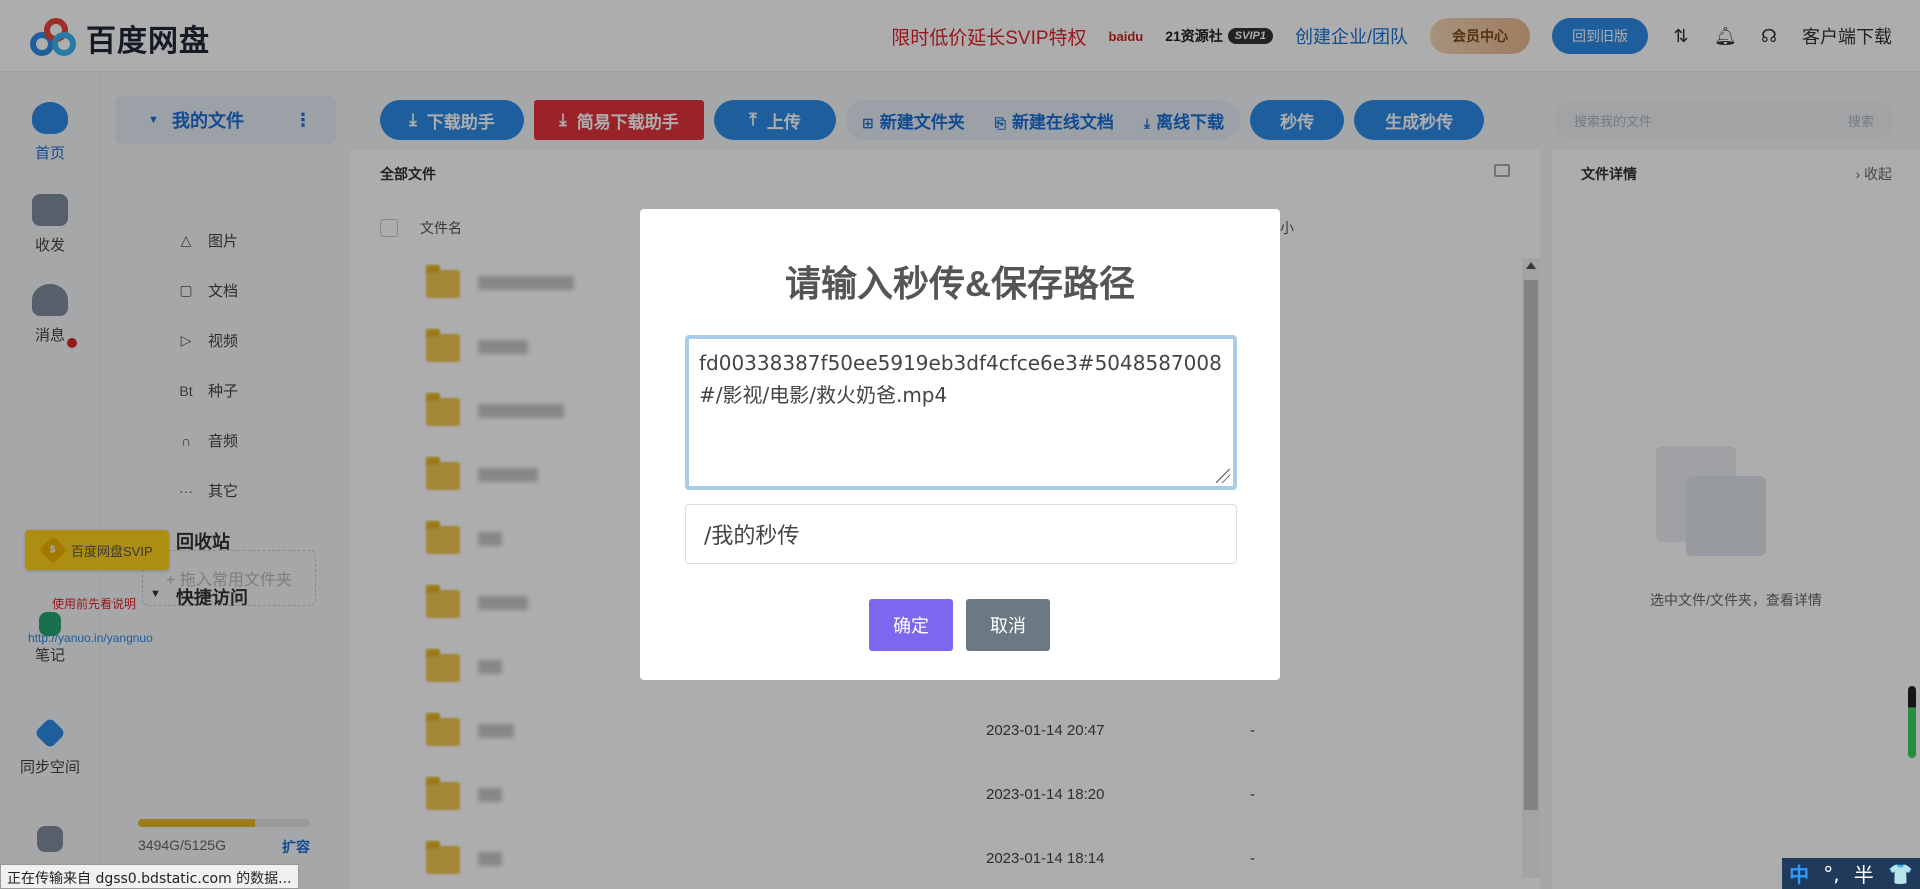 Image resolution: width=1920 pixels, height=889 pixels. What do you see at coordinates (960, 283) in the screenshot?
I see `dialog-title: 请输入秒传&保存路径` at bounding box center [960, 283].